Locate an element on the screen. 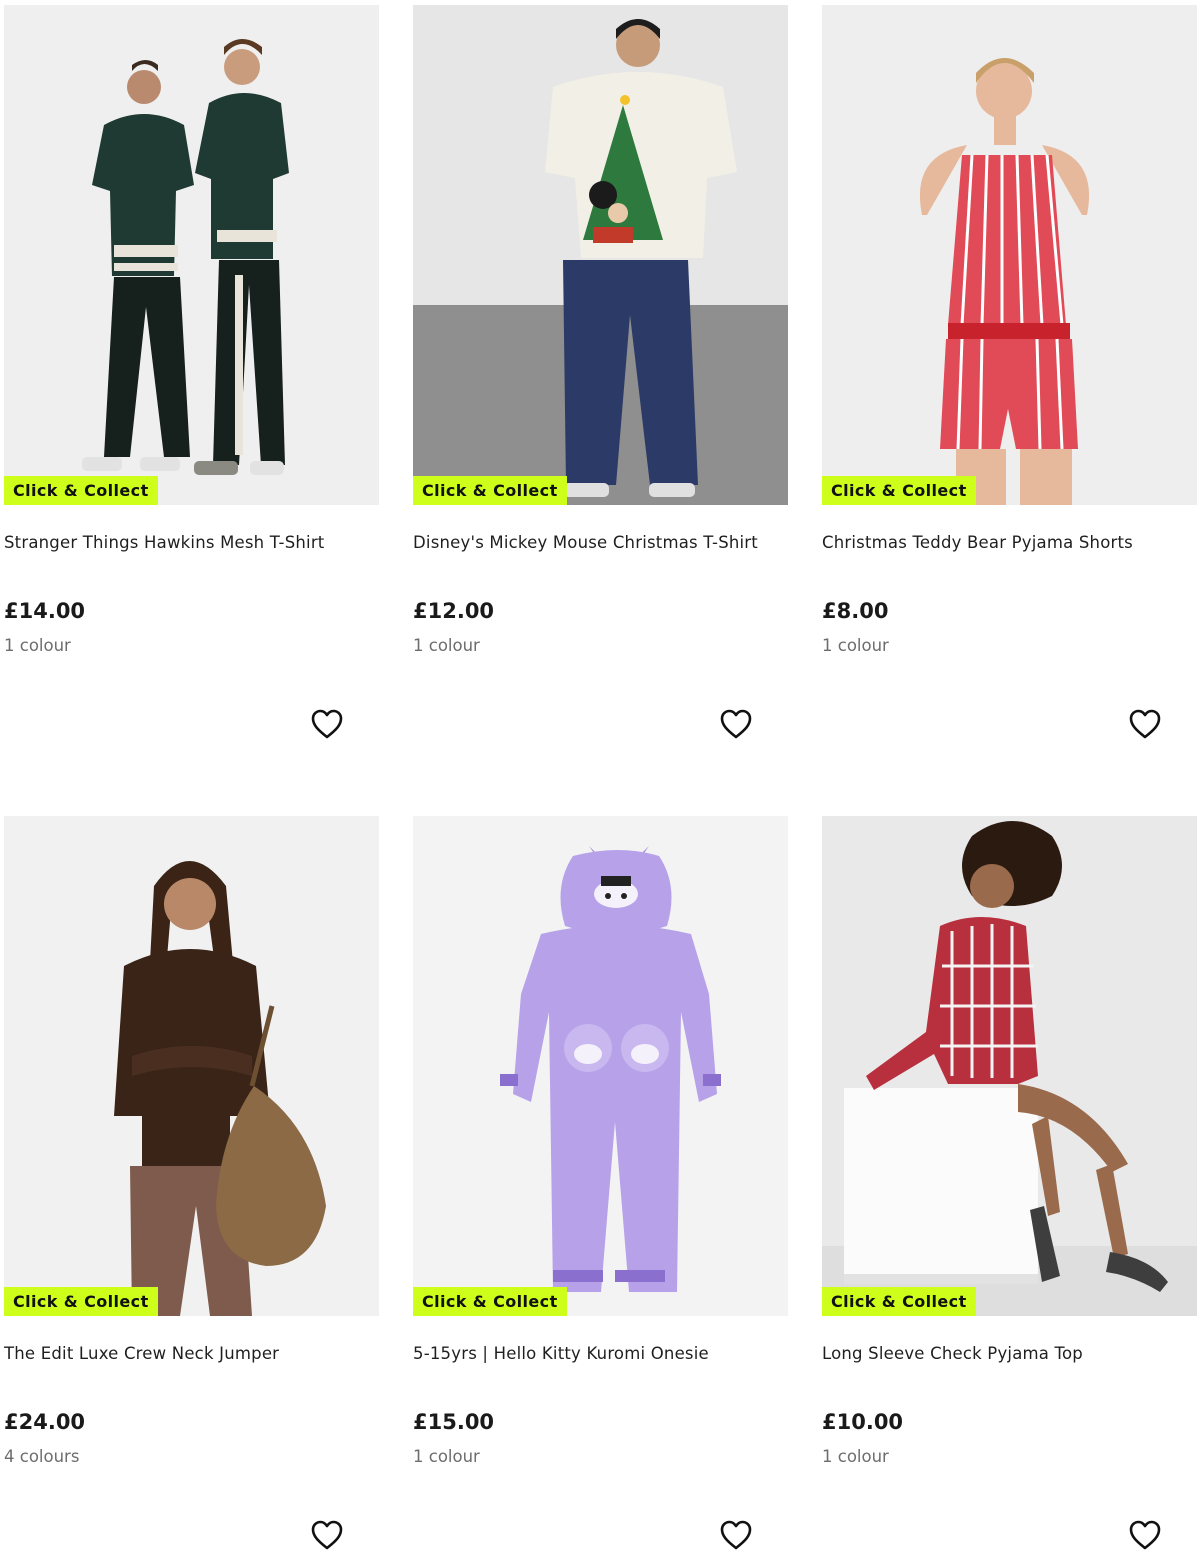  product-price: £15.00 is located at coordinates (454, 1422).